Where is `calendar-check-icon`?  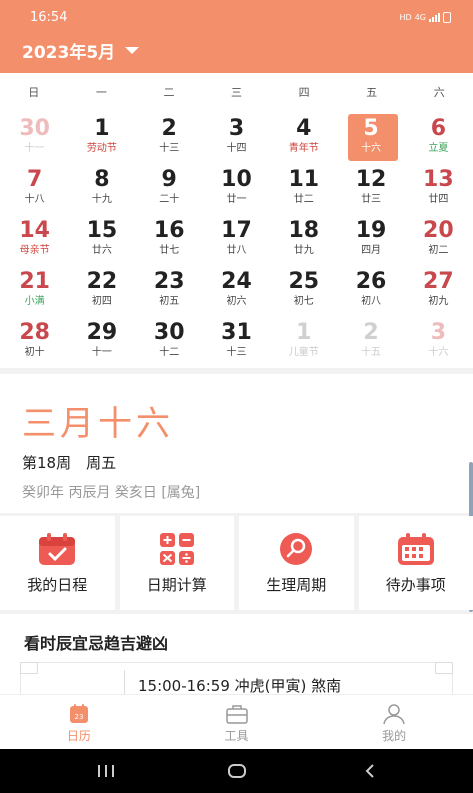 calendar-check-icon is located at coordinates (57, 551).